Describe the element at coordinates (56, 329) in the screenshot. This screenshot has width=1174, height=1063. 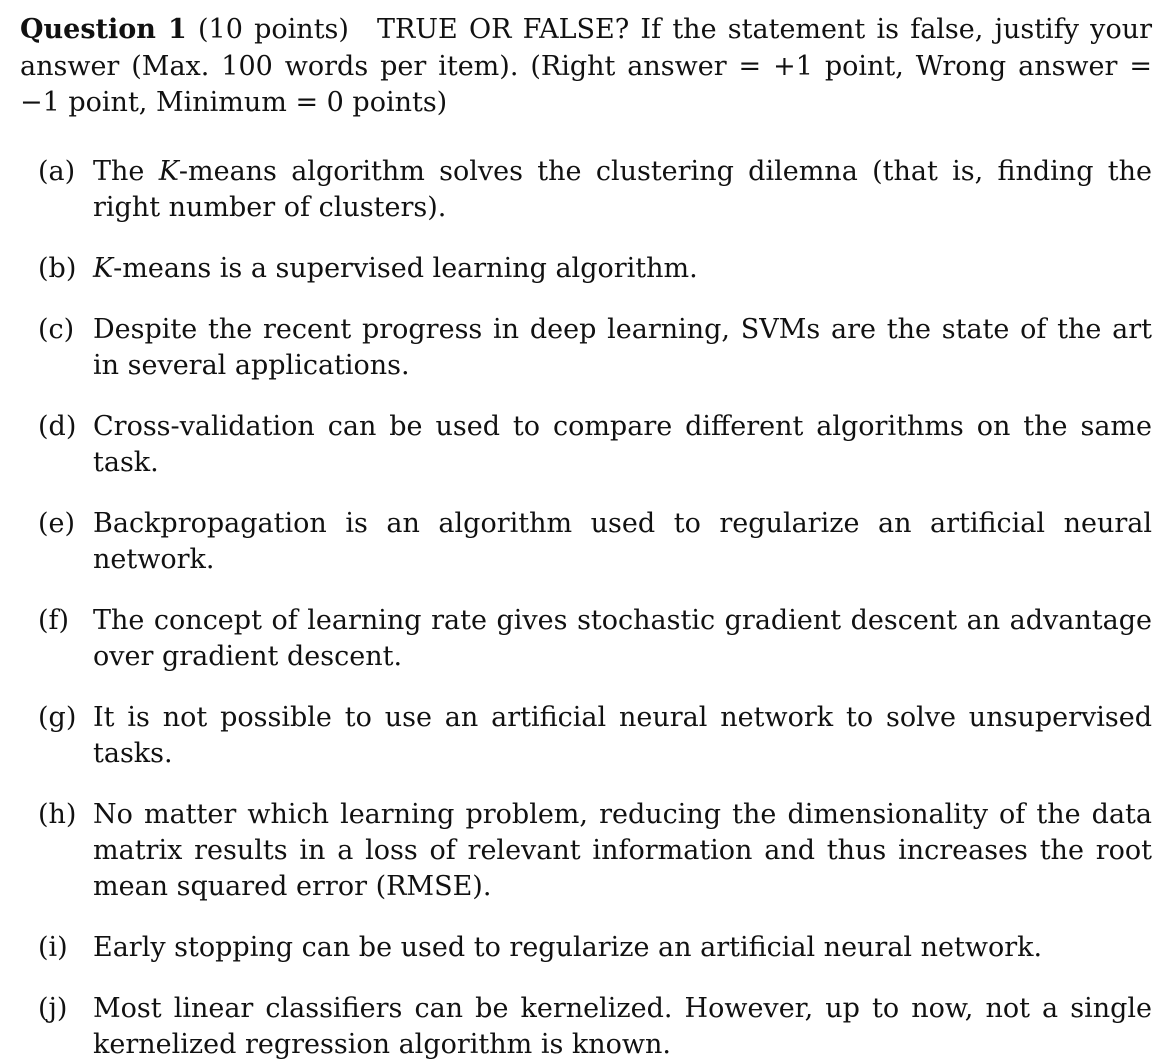
I see `item-marker: (c)` at that location.